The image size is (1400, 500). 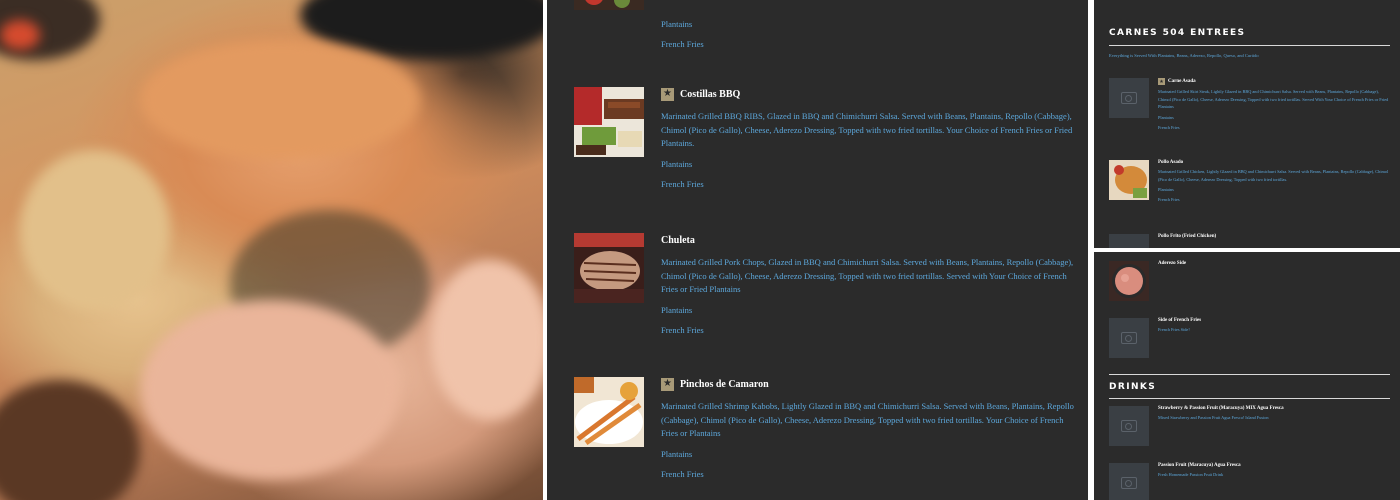 What do you see at coordinates (20, 35) in the screenshot?
I see `photo-salsa-region` at bounding box center [20, 35].